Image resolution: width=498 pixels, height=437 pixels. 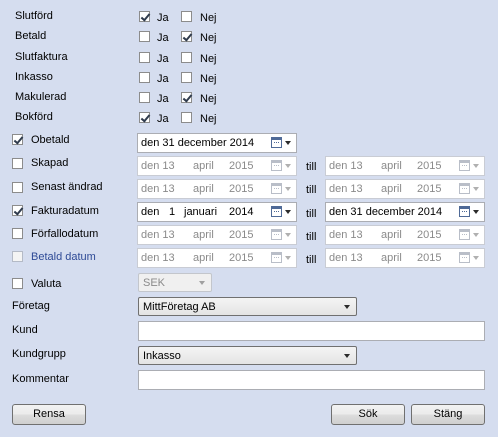 What do you see at coordinates (405, 235) in the screenshot?
I see `forfallodatum-to-date-picker: den 13 april 2015` at bounding box center [405, 235].